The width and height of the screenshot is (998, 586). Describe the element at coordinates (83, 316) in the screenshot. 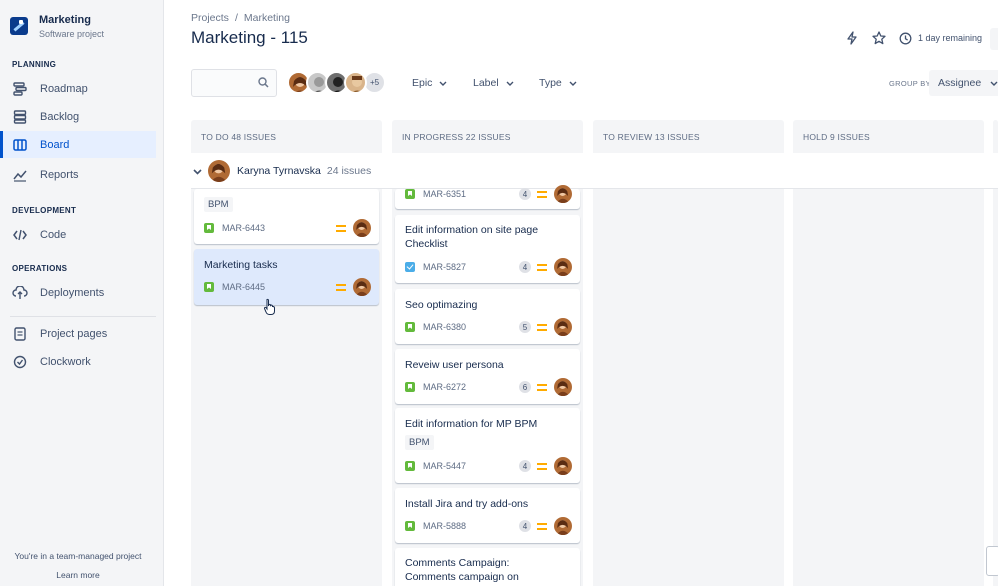

I see `sidebar-divider` at that location.